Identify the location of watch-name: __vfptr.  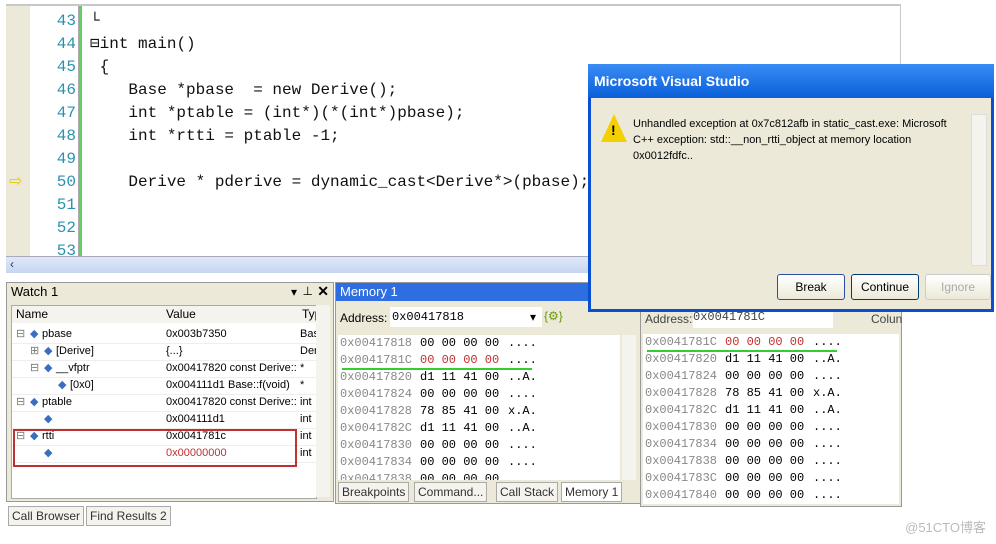
(73, 368).